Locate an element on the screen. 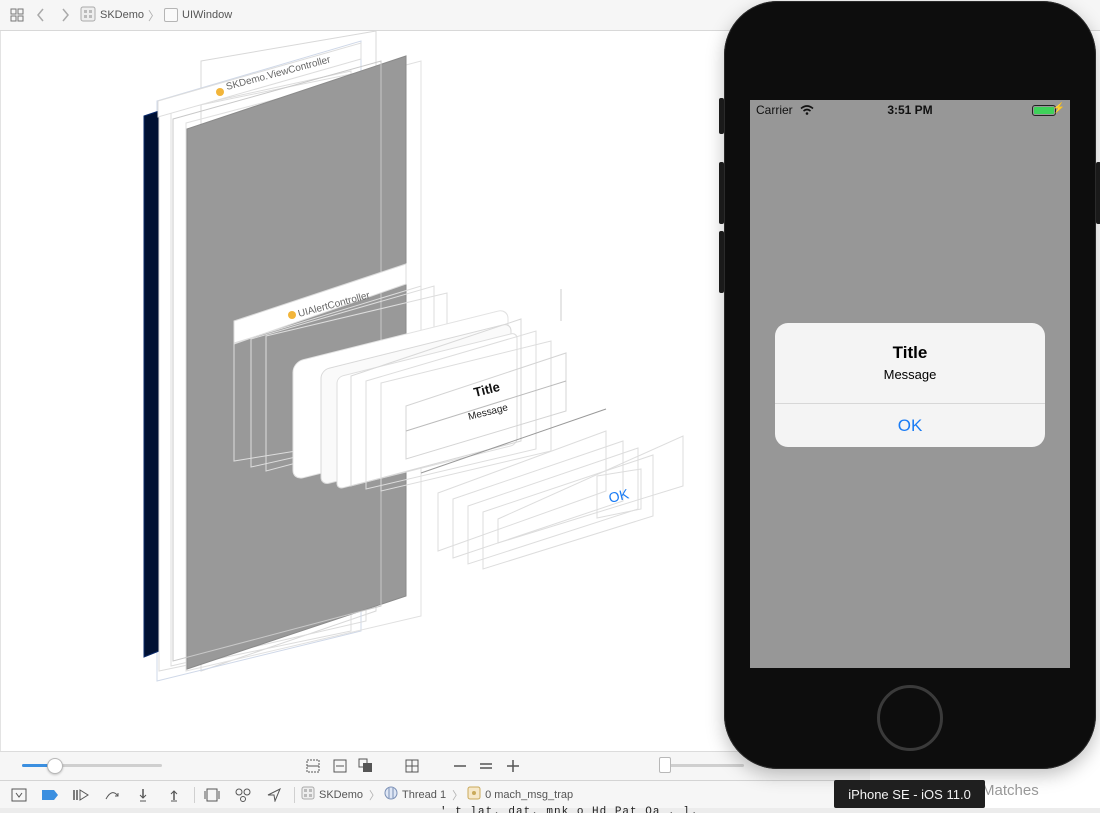 Image resolution: width=1100 pixels, height=813 pixels. alert-message: Message is located at coordinates (910, 374).